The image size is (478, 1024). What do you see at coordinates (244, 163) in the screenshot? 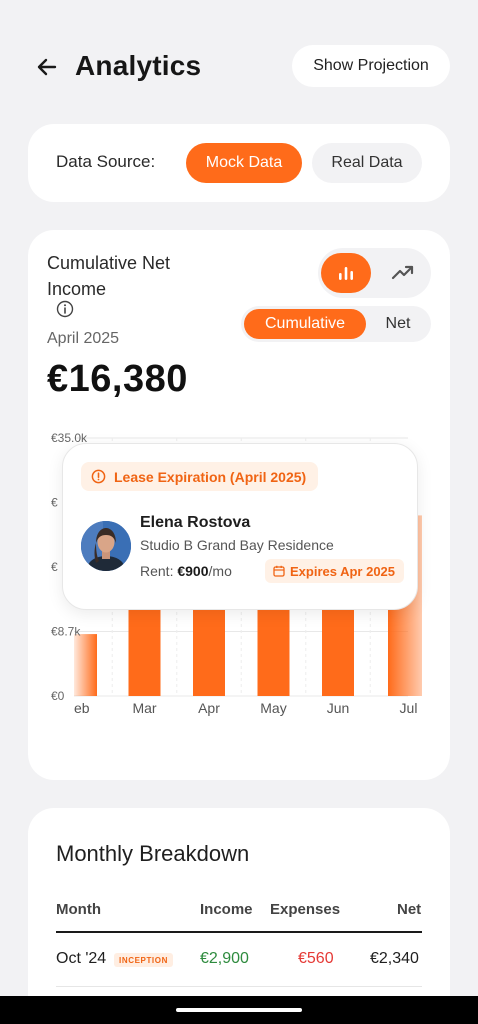
I see `mock-data-button: Mock Data` at bounding box center [244, 163].